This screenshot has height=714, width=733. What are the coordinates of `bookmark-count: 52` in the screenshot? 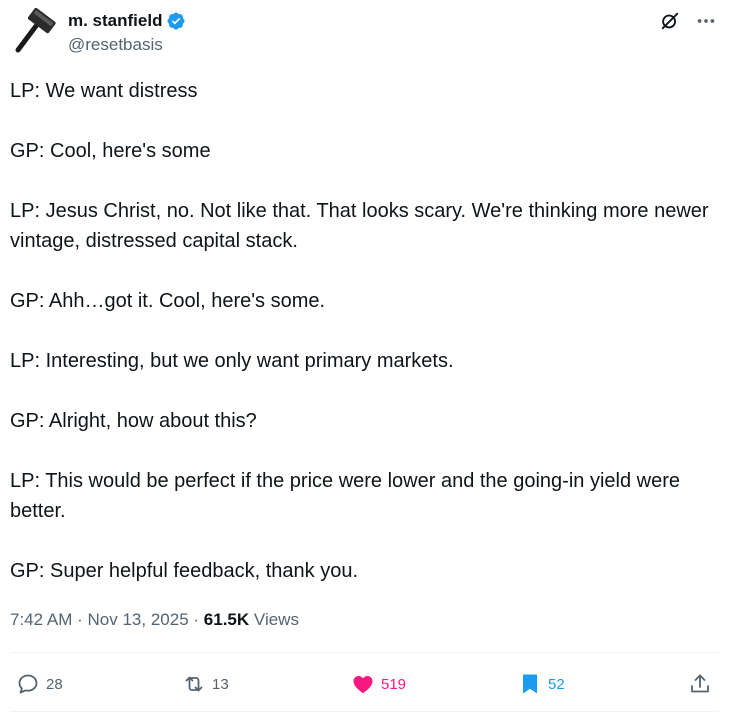 It's located at (556, 684).